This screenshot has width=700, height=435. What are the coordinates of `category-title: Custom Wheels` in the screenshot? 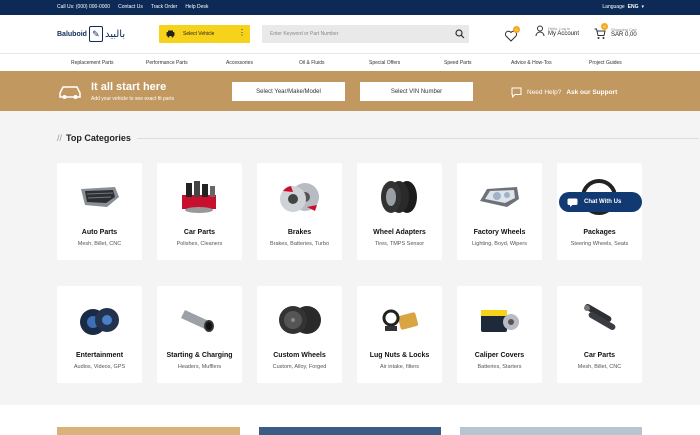 It's located at (299, 355).